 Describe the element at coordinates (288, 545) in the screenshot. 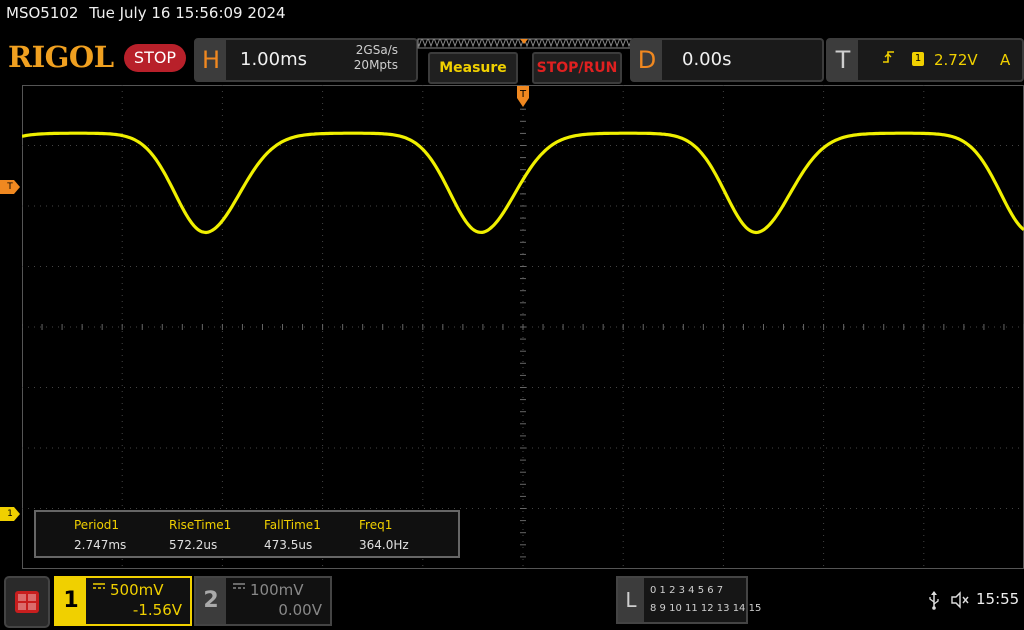

I see `measurement-value: 473.5us` at that location.